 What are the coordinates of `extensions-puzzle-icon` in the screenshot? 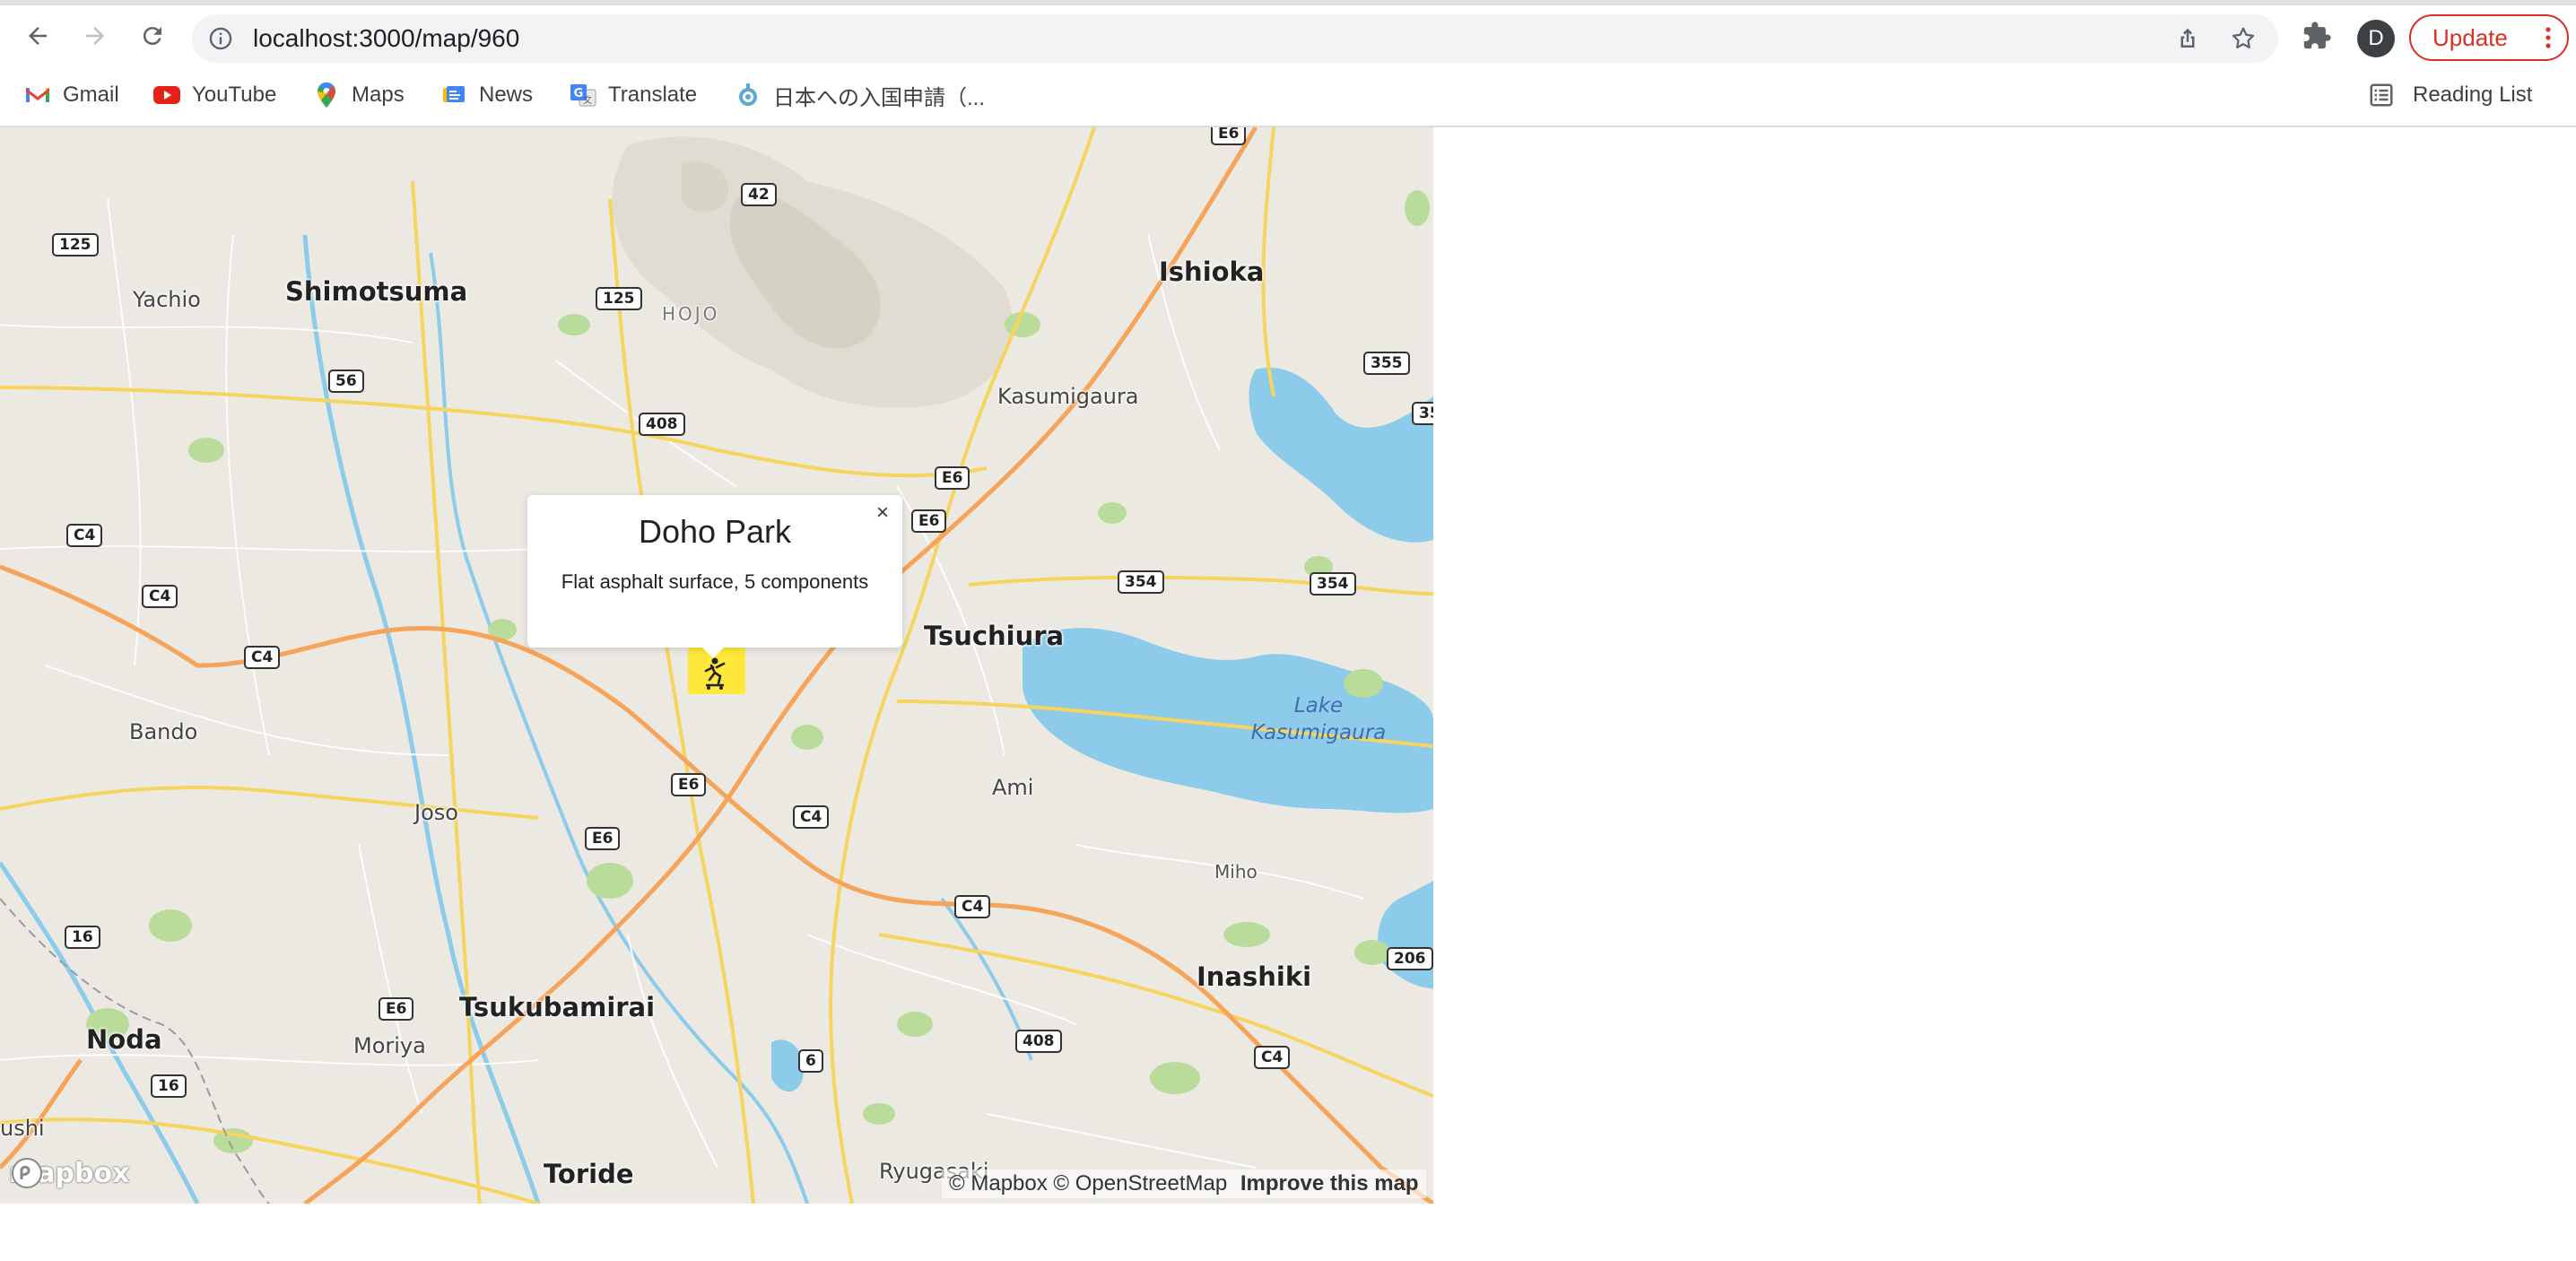 It's located at (2317, 36).